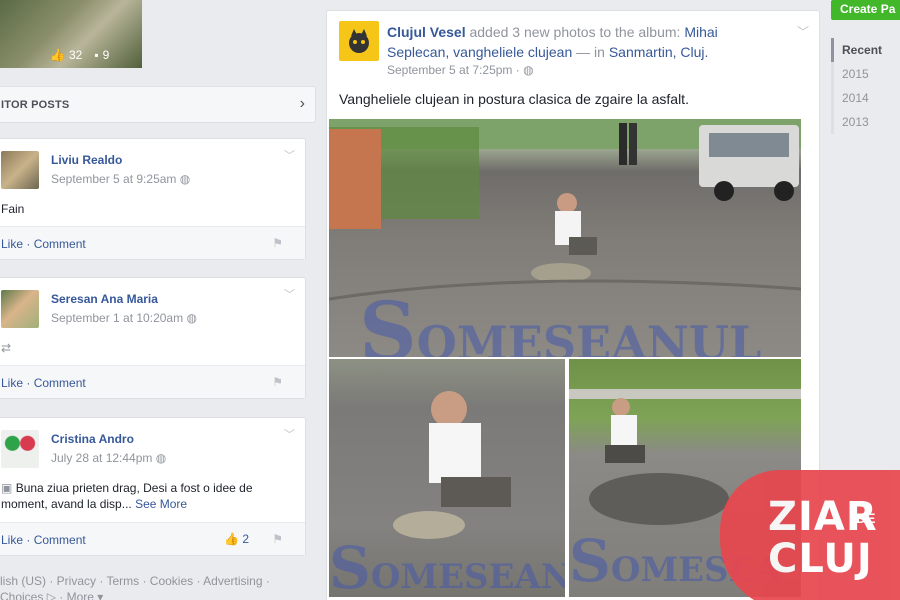 This screenshot has height=600, width=900. I want to click on timeline-years: Recent 2015 2014 2013, so click(865, 86).